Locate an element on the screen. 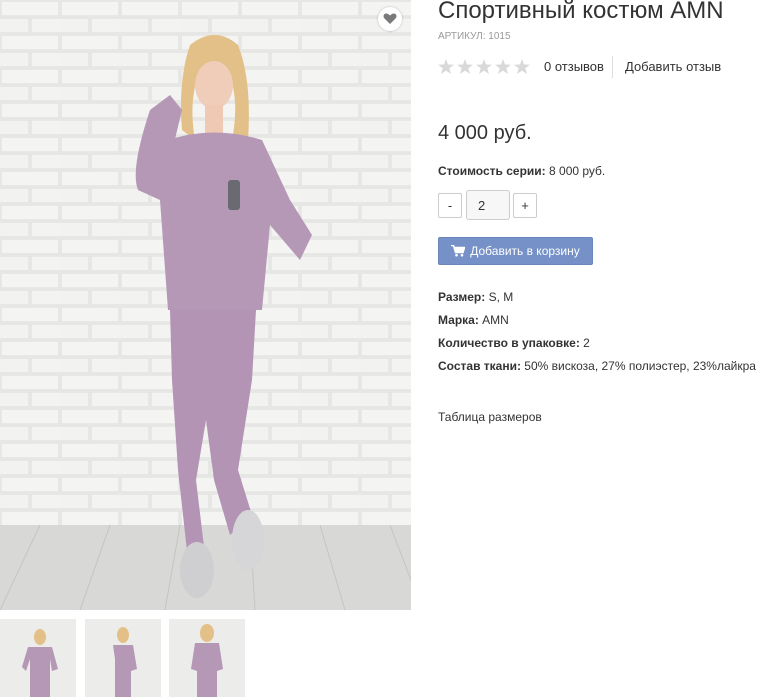 Image resolution: width=759 pixels, height=697 pixels. attribute-label: Состав ткани: is located at coordinates (479, 366).